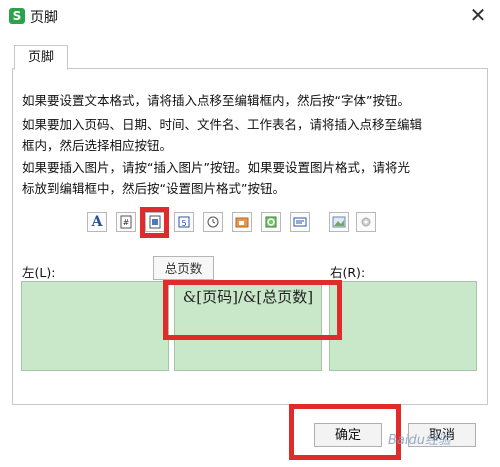  I want to click on instruction-insert-fields-2: 框内，然后选择相应按钮。, so click(97, 145).